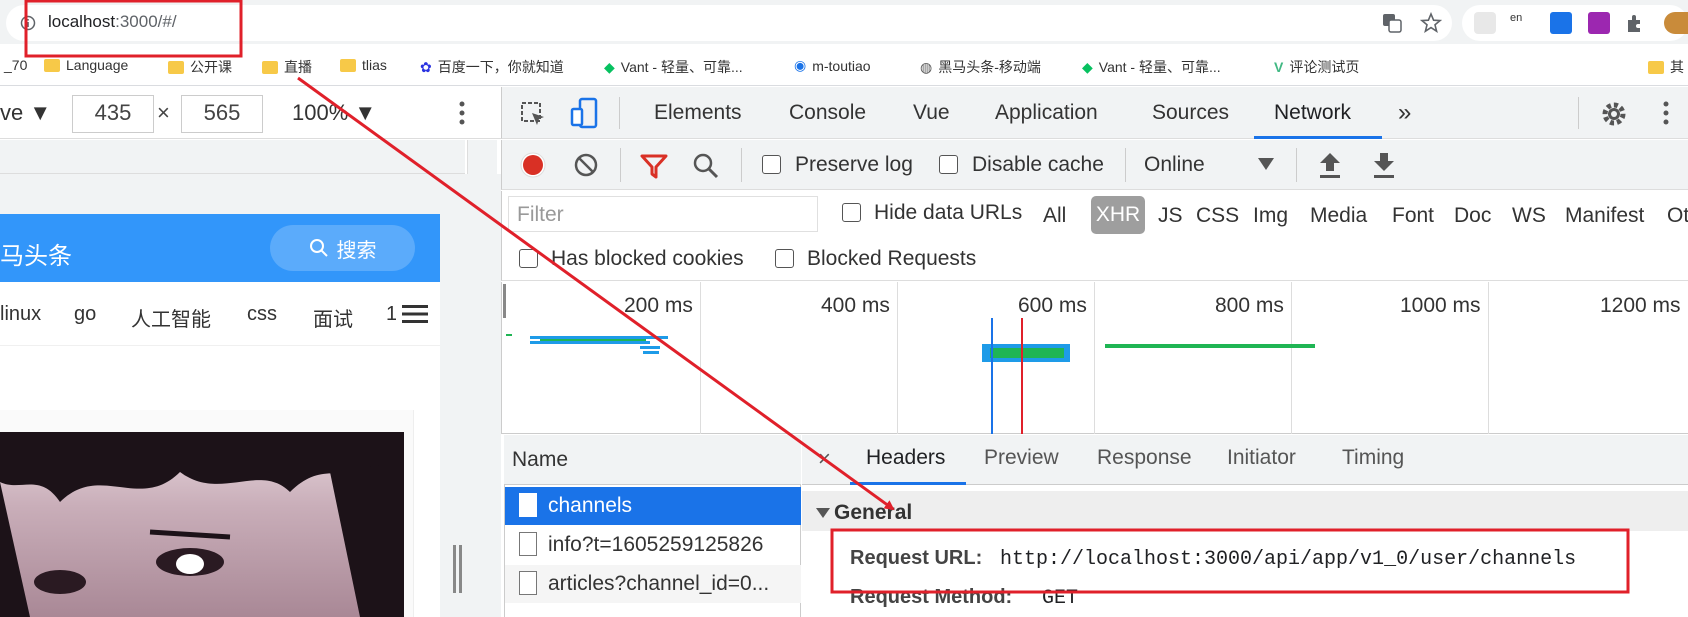  I want to click on type-filter-ws: WS, so click(1529, 216).